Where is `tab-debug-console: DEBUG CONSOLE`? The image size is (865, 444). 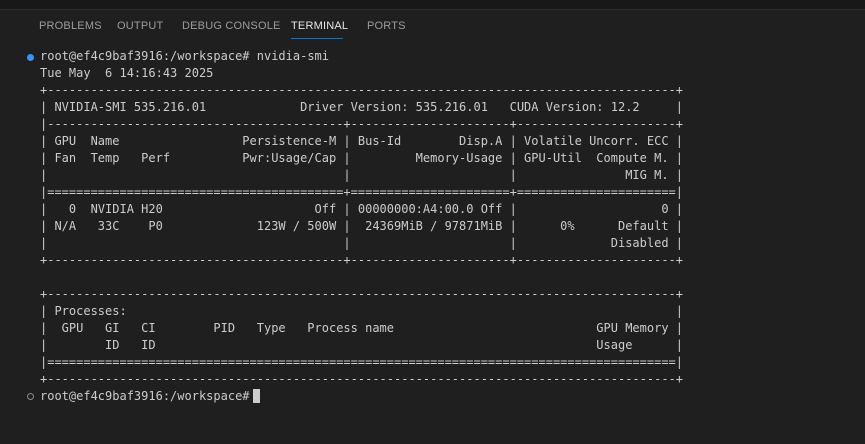 tab-debug-console: DEBUG CONSOLE is located at coordinates (231, 26).